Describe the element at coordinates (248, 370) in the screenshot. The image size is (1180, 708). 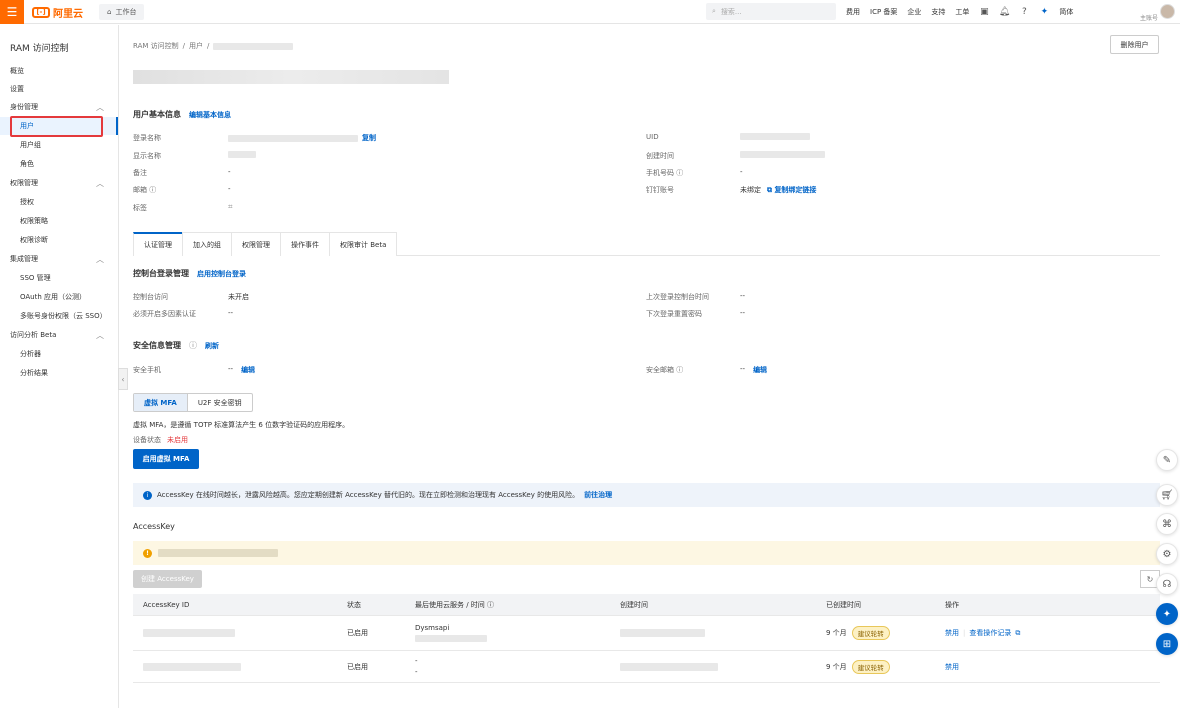
I see `edit-security-phone-link: 编辑` at that location.